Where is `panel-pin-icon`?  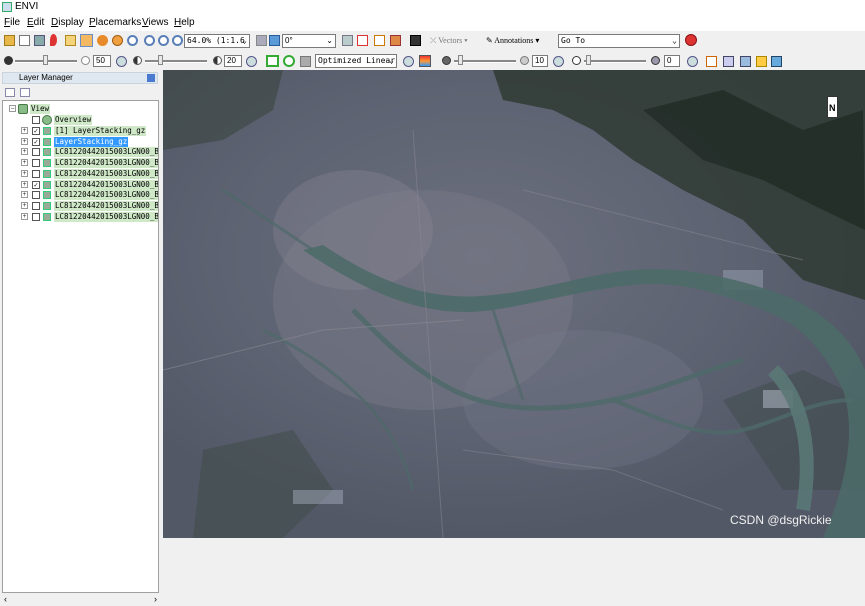
panel-pin-icon is located at coordinates (151, 78).